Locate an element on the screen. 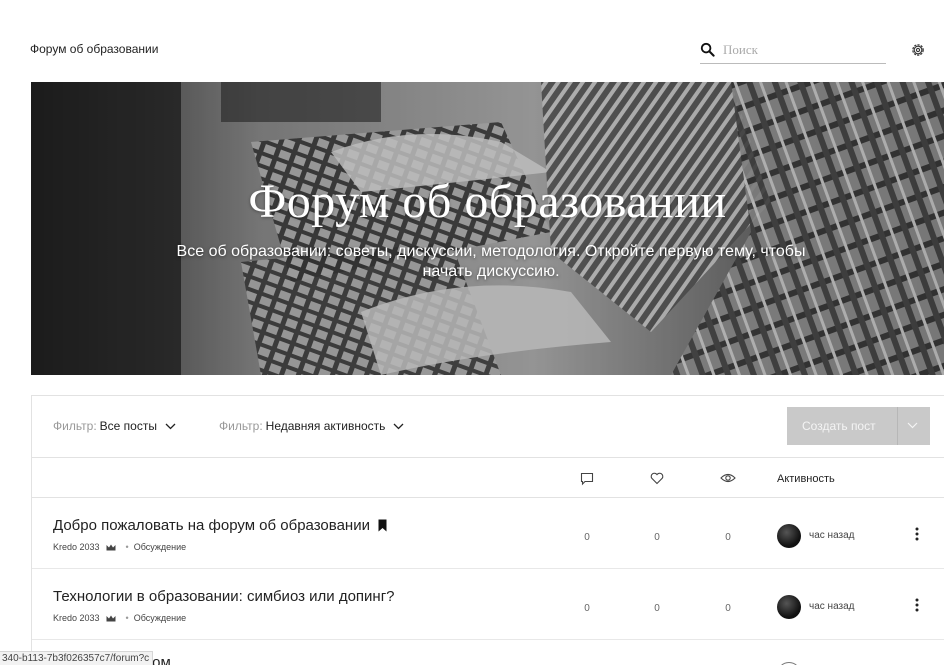  search-icon is located at coordinates (707, 49).